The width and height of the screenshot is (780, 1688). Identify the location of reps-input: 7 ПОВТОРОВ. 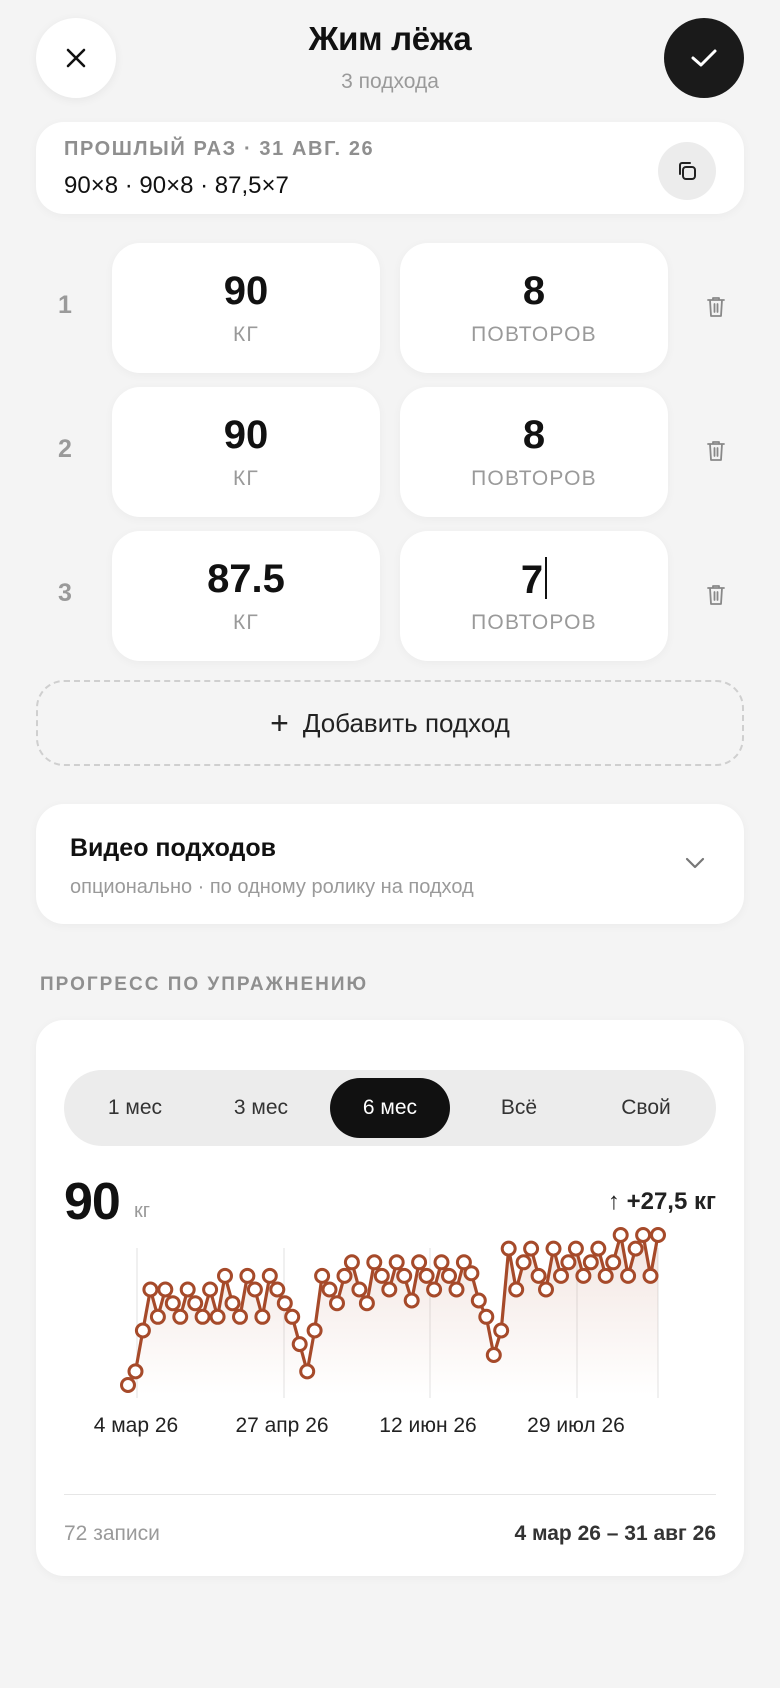
(534, 596).